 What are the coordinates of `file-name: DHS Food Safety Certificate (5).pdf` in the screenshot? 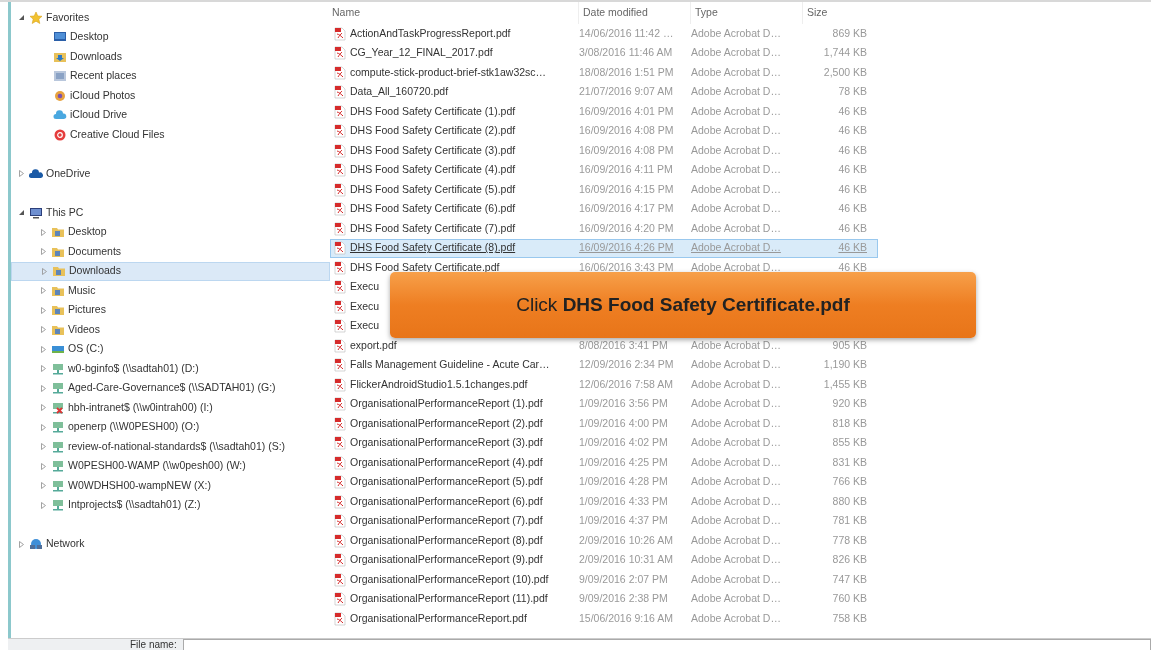 It's located at (433, 189).